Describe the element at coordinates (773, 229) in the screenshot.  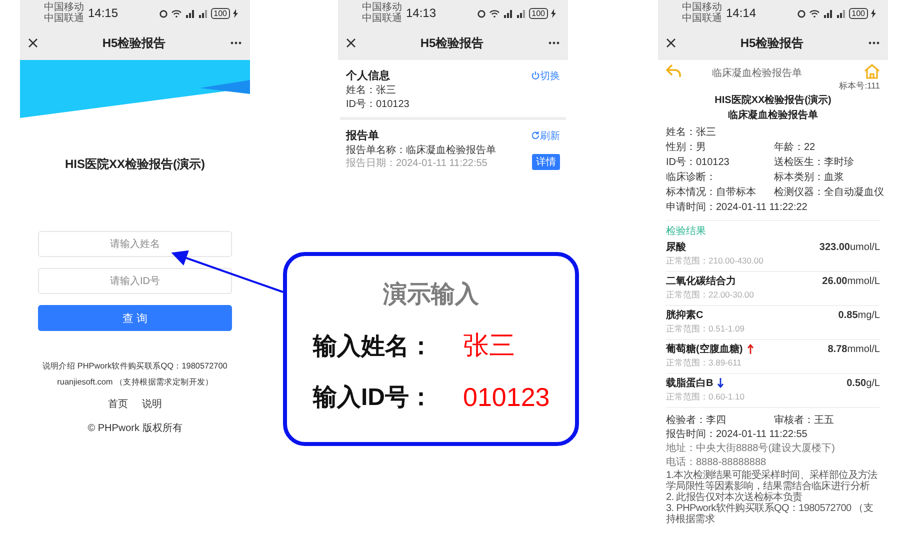
I see `results-title: 检验结果` at that location.